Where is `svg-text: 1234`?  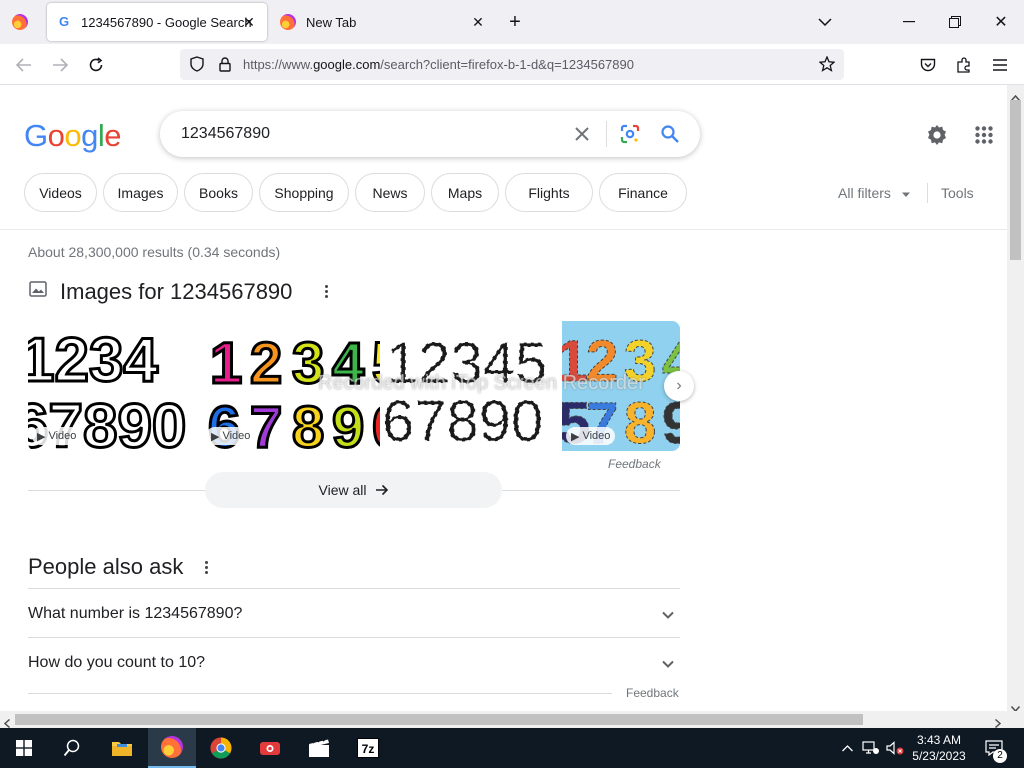
svg-text: 1234 is located at coordinates (93, 360).